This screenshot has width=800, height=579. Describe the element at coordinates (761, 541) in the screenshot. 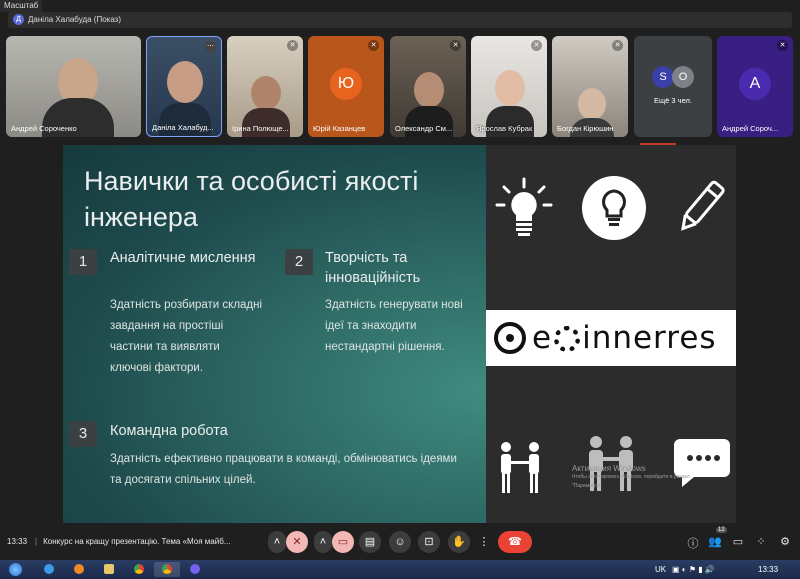

I see `activities-icon: ⁘` at that location.